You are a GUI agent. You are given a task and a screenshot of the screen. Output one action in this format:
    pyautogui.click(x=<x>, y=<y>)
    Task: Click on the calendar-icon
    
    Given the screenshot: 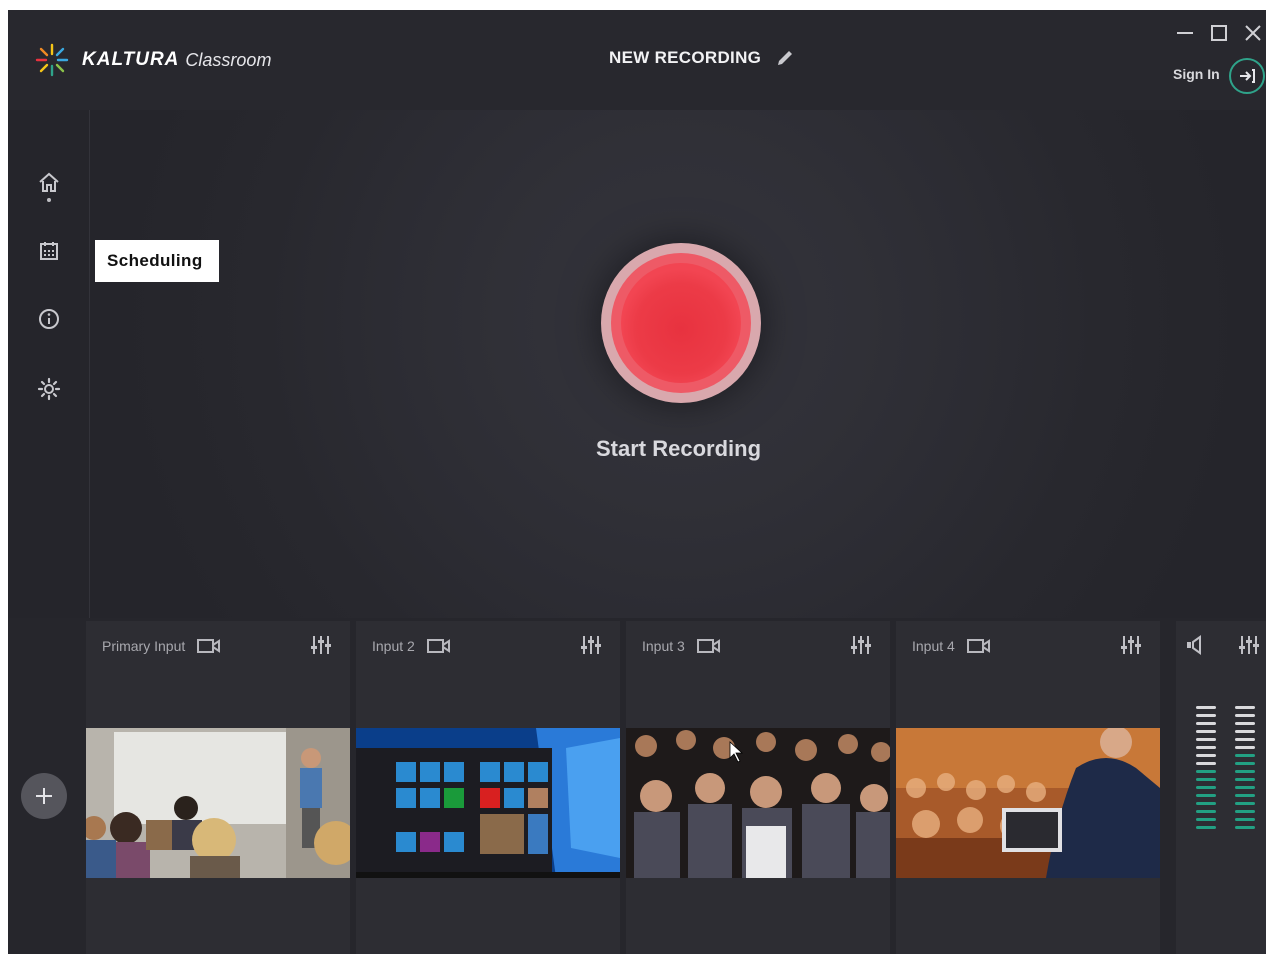 What is the action you would take?
    pyautogui.click(x=49, y=251)
    